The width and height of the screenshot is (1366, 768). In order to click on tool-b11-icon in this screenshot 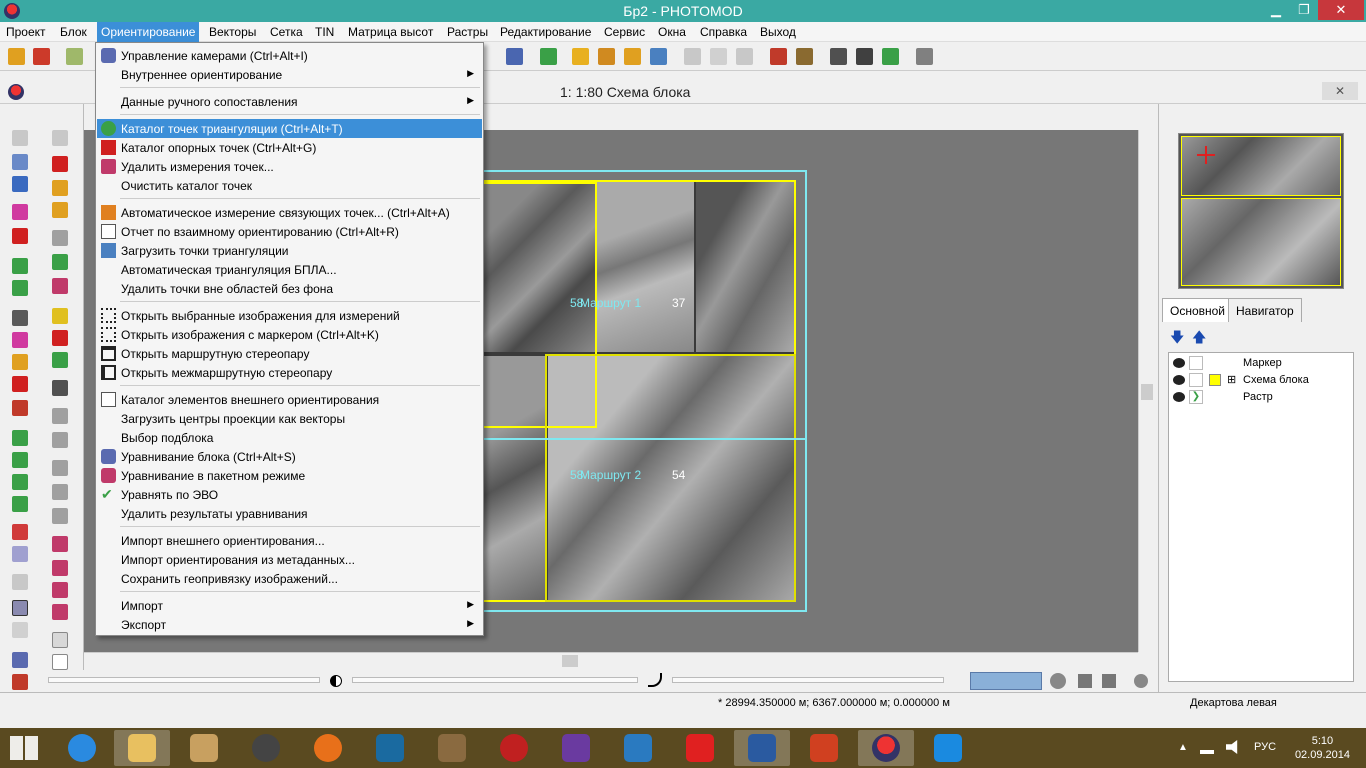, I will do `click(60, 416)`.